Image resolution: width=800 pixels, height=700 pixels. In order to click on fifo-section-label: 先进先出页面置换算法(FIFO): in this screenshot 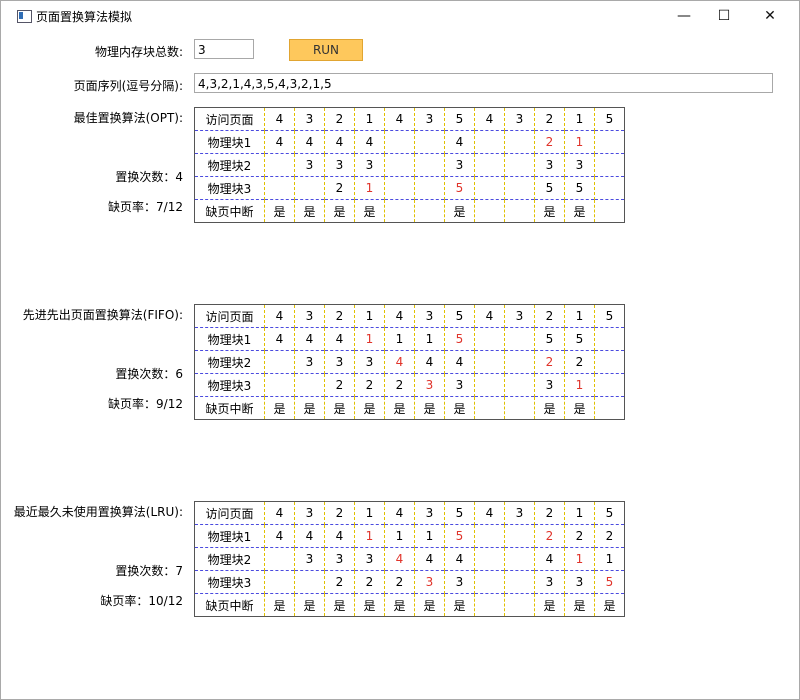, I will do `click(102, 315)`.